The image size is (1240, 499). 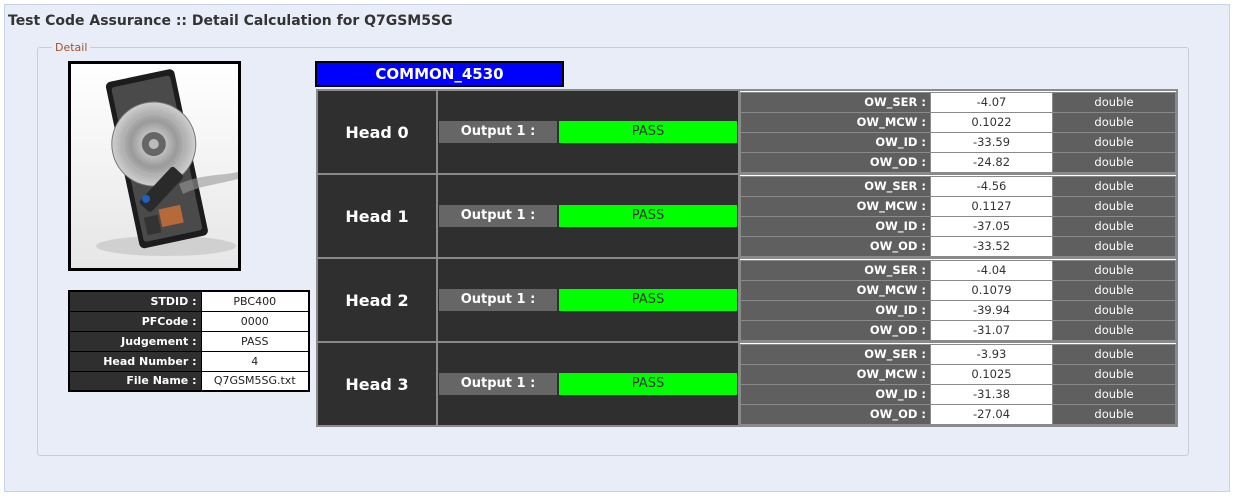 I want to click on info-row: Head Number : 4, so click(x=189, y=361).